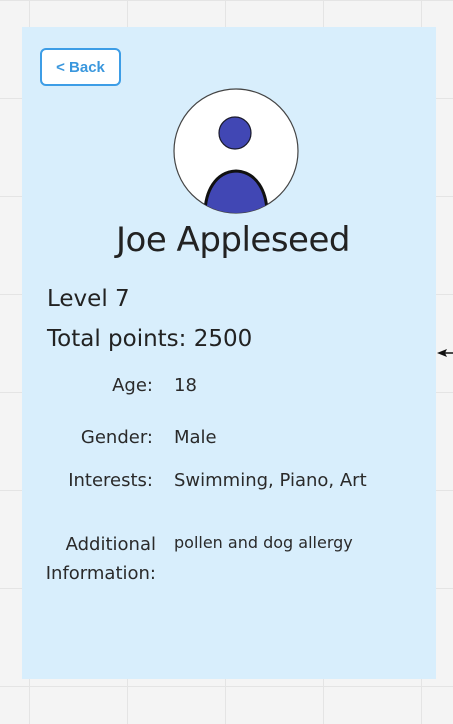 The image size is (453, 724). What do you see at coordinates (263, 542) in the screenshot?
I see `additional-info-value: pollen and dog allergy` at bounding box center [263, 542].